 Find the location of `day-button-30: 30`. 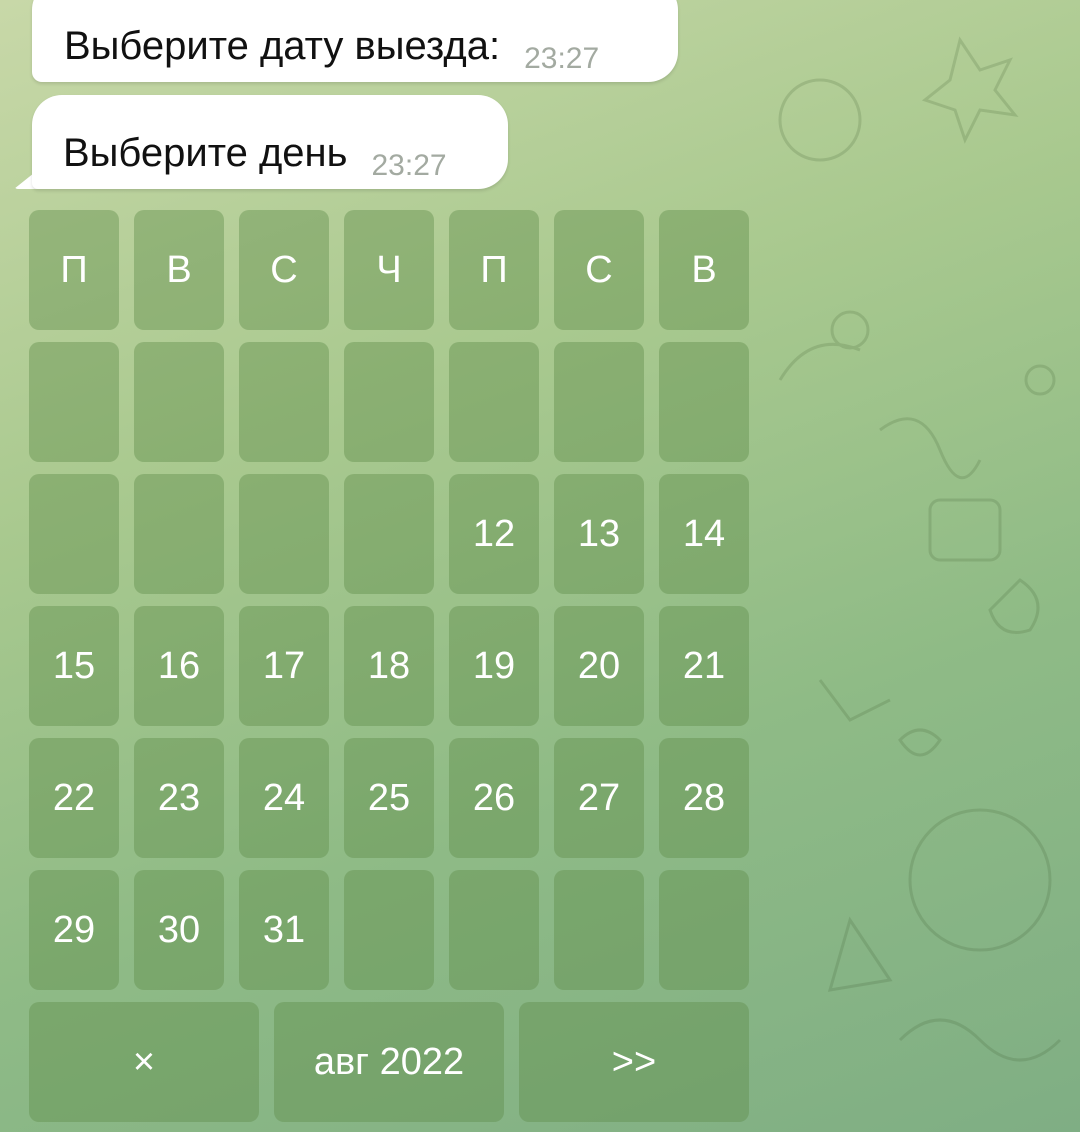

day-button-30: 30 is located at coordinates (179, 930).